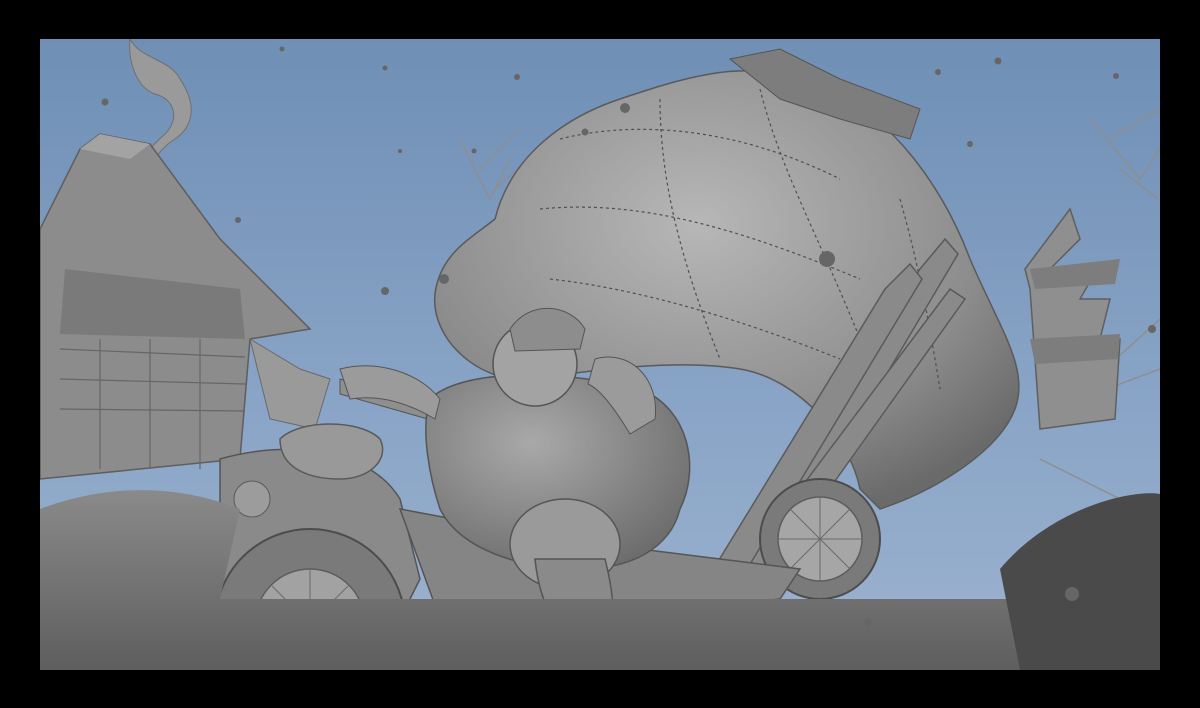 This screenshot has width=1200, height=708. I want to click on right-mound, so click(1080, 581).